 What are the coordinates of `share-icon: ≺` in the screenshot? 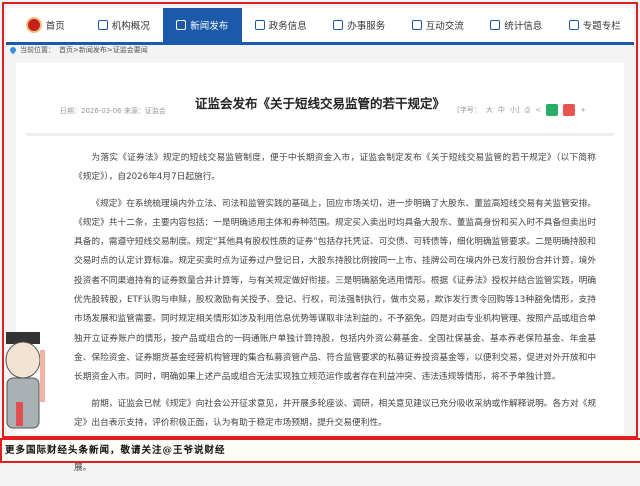 It's located at (538, 110).